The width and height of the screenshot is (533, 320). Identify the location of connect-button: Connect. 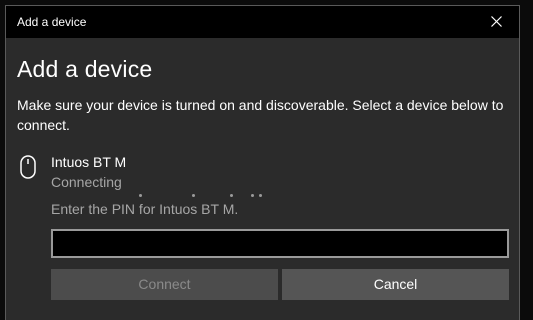
(164, 284).